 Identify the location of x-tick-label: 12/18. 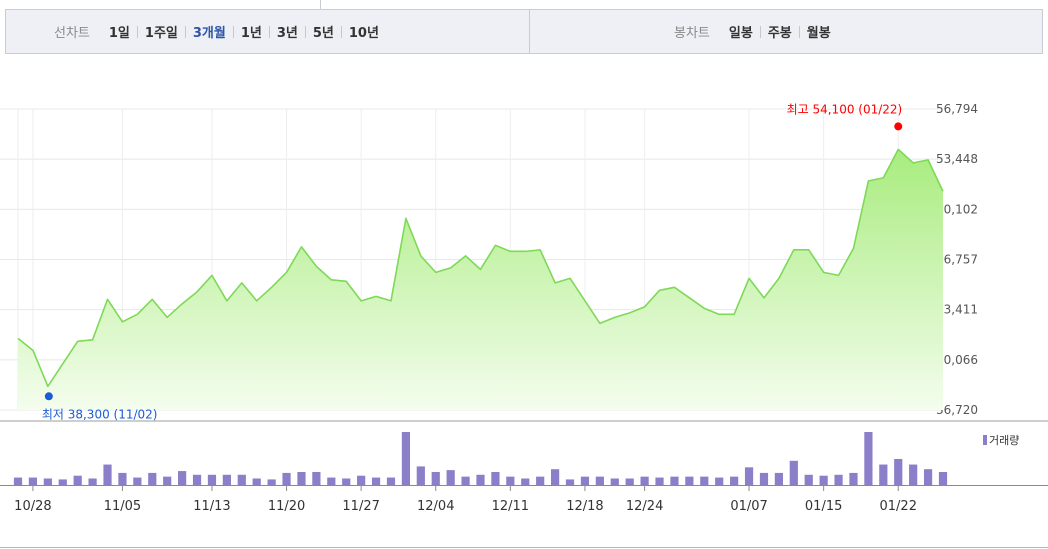
(584, 506).